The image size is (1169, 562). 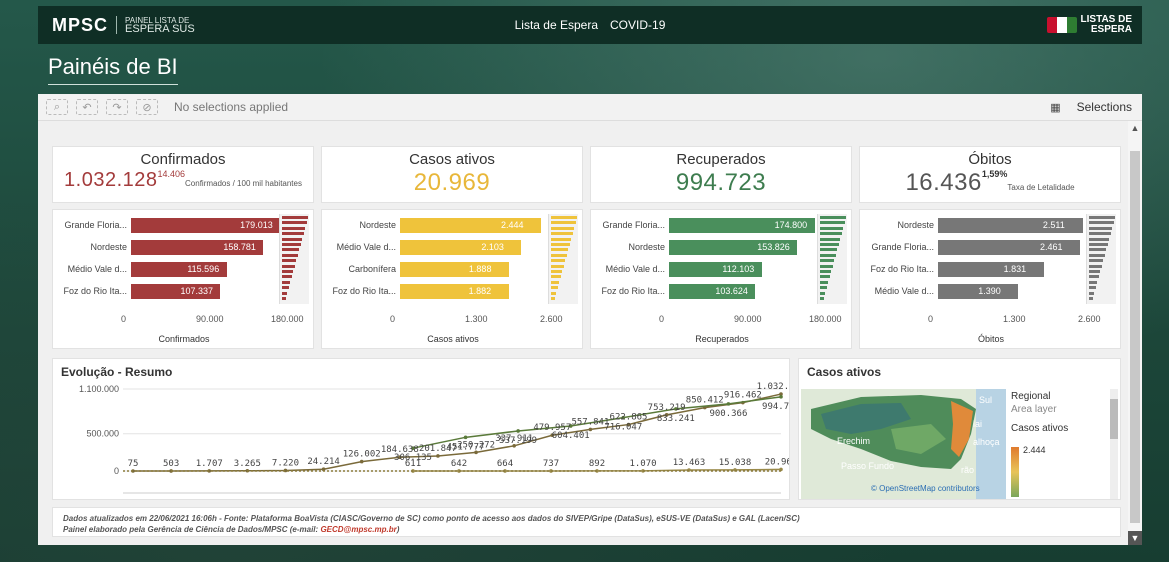 I want to click on map-label-sul: Sul, so click(x=985, y=400).